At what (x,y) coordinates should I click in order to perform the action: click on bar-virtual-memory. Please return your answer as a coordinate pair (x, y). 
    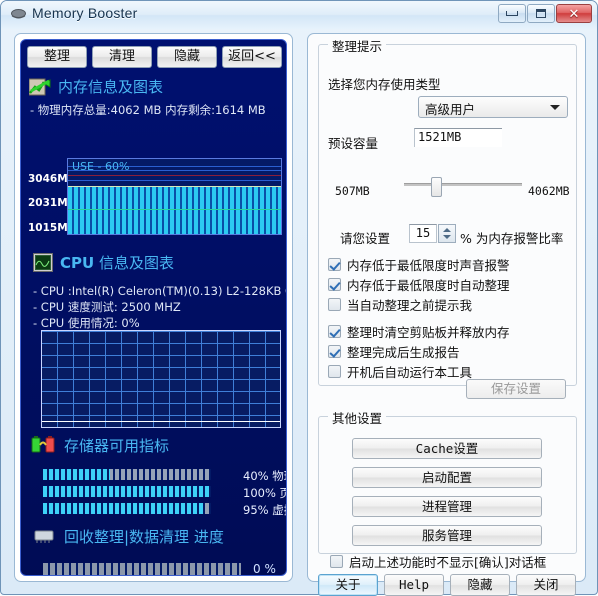
    Looking at the image, I should click on (127, 508).